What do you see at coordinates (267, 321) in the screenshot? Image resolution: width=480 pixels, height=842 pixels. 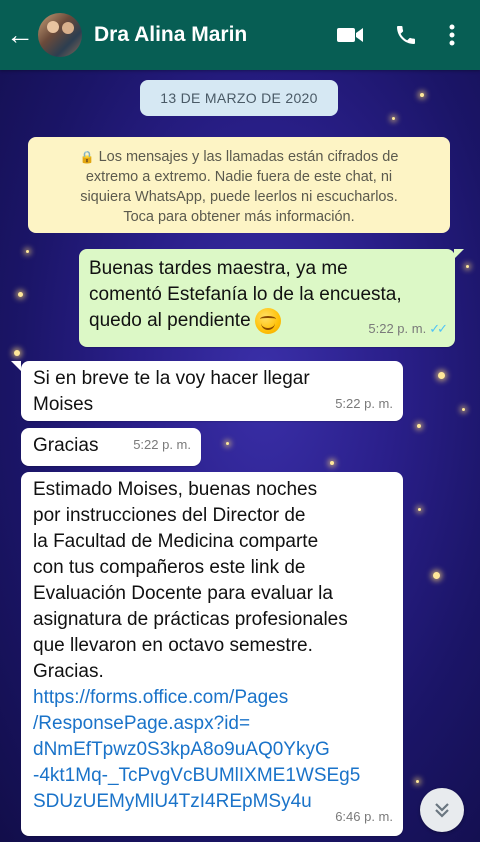 I see `smiling-face-emoji` at bounding box center [267, 321].